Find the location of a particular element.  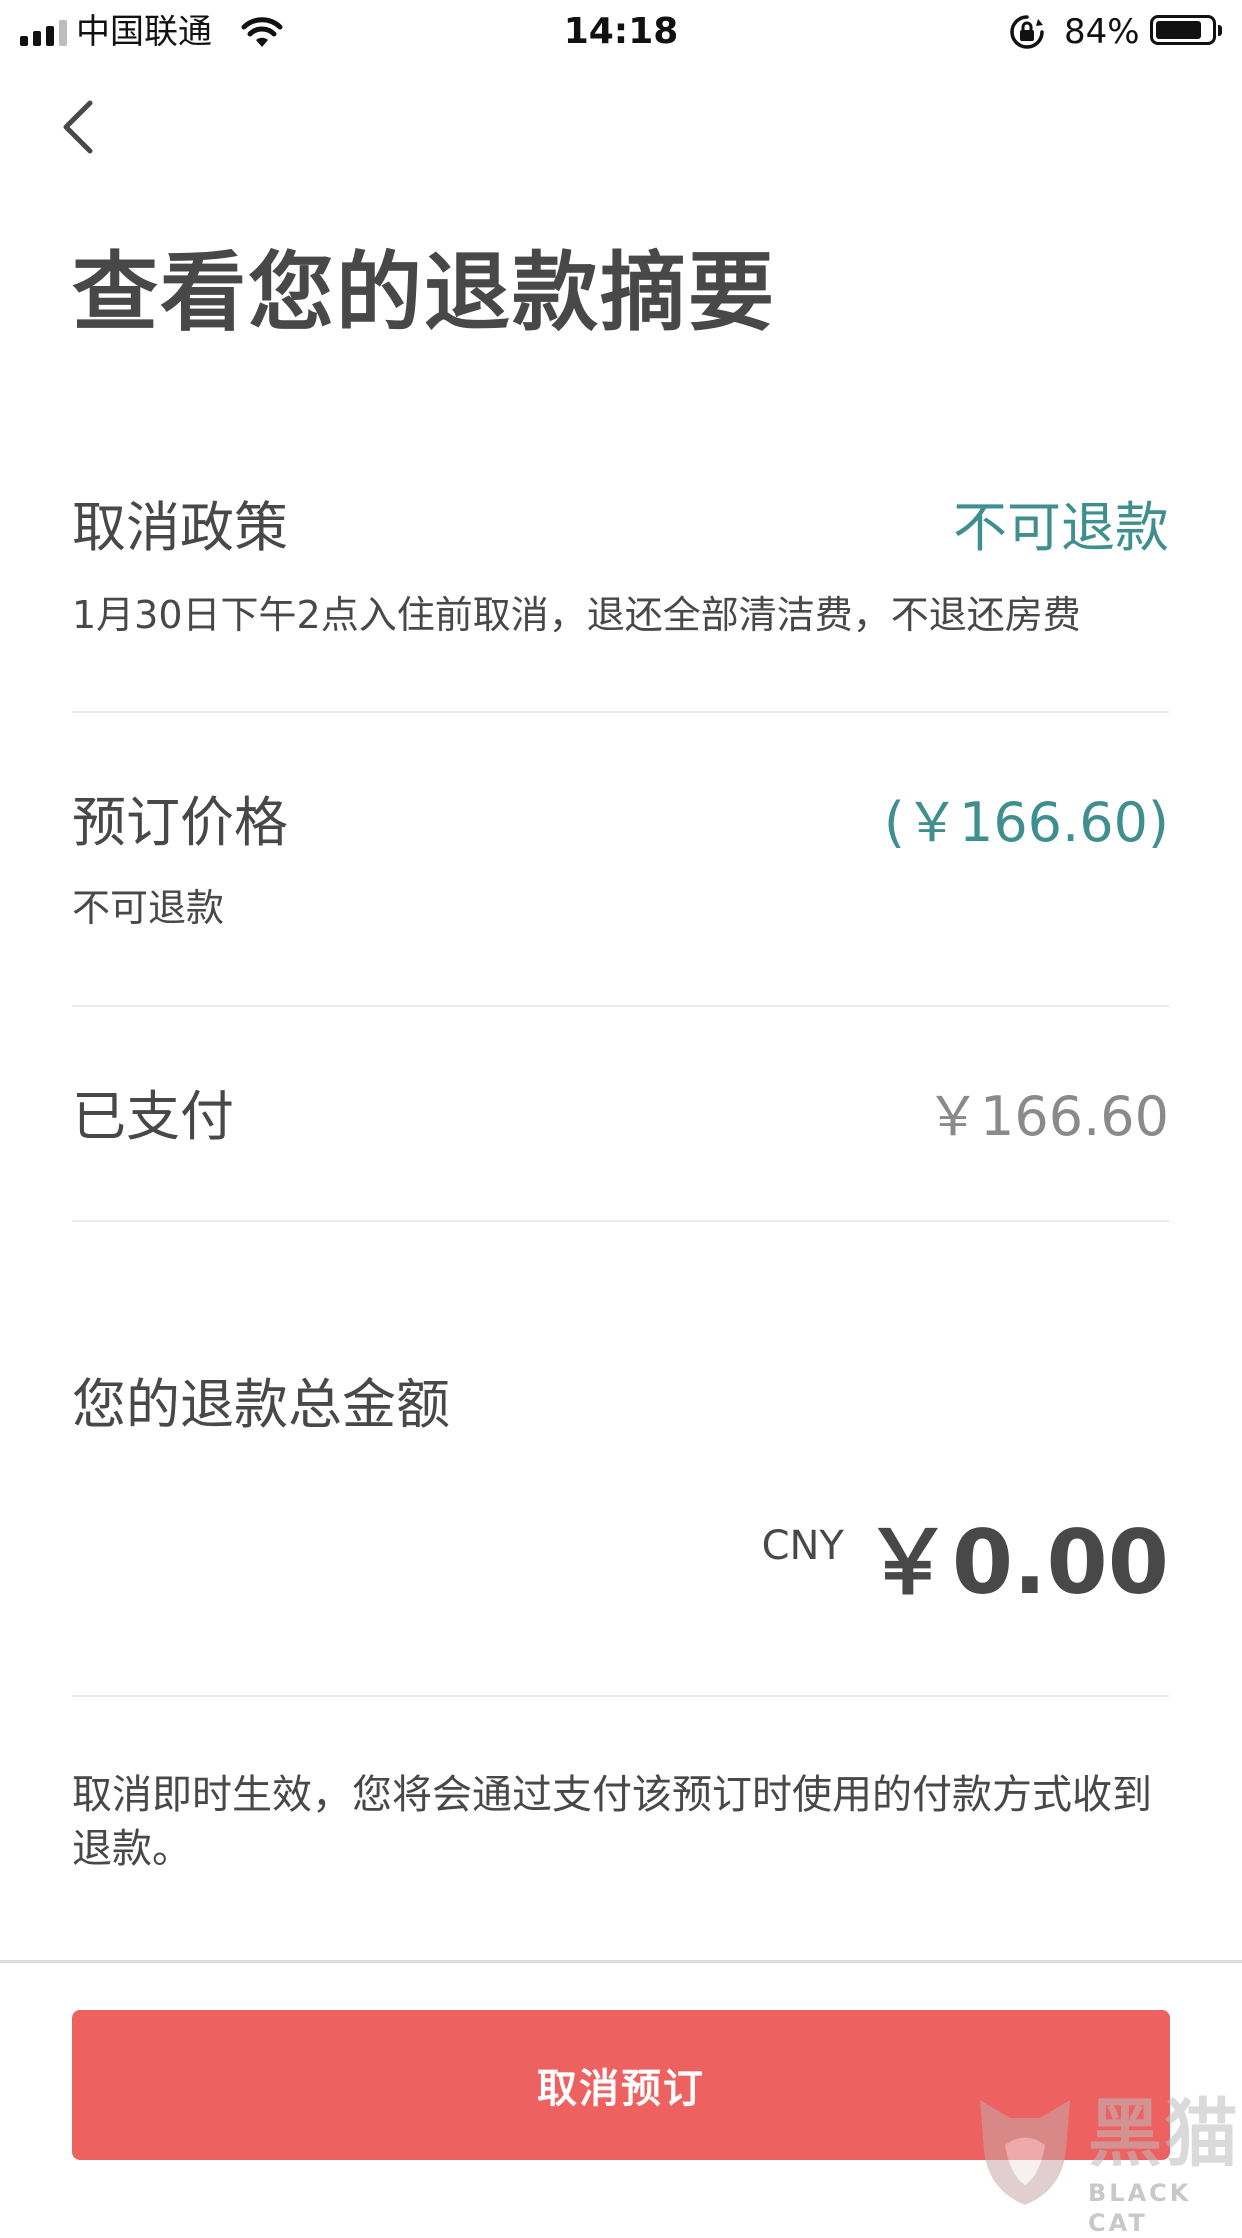

back-button is located at coordinates (90, 127).